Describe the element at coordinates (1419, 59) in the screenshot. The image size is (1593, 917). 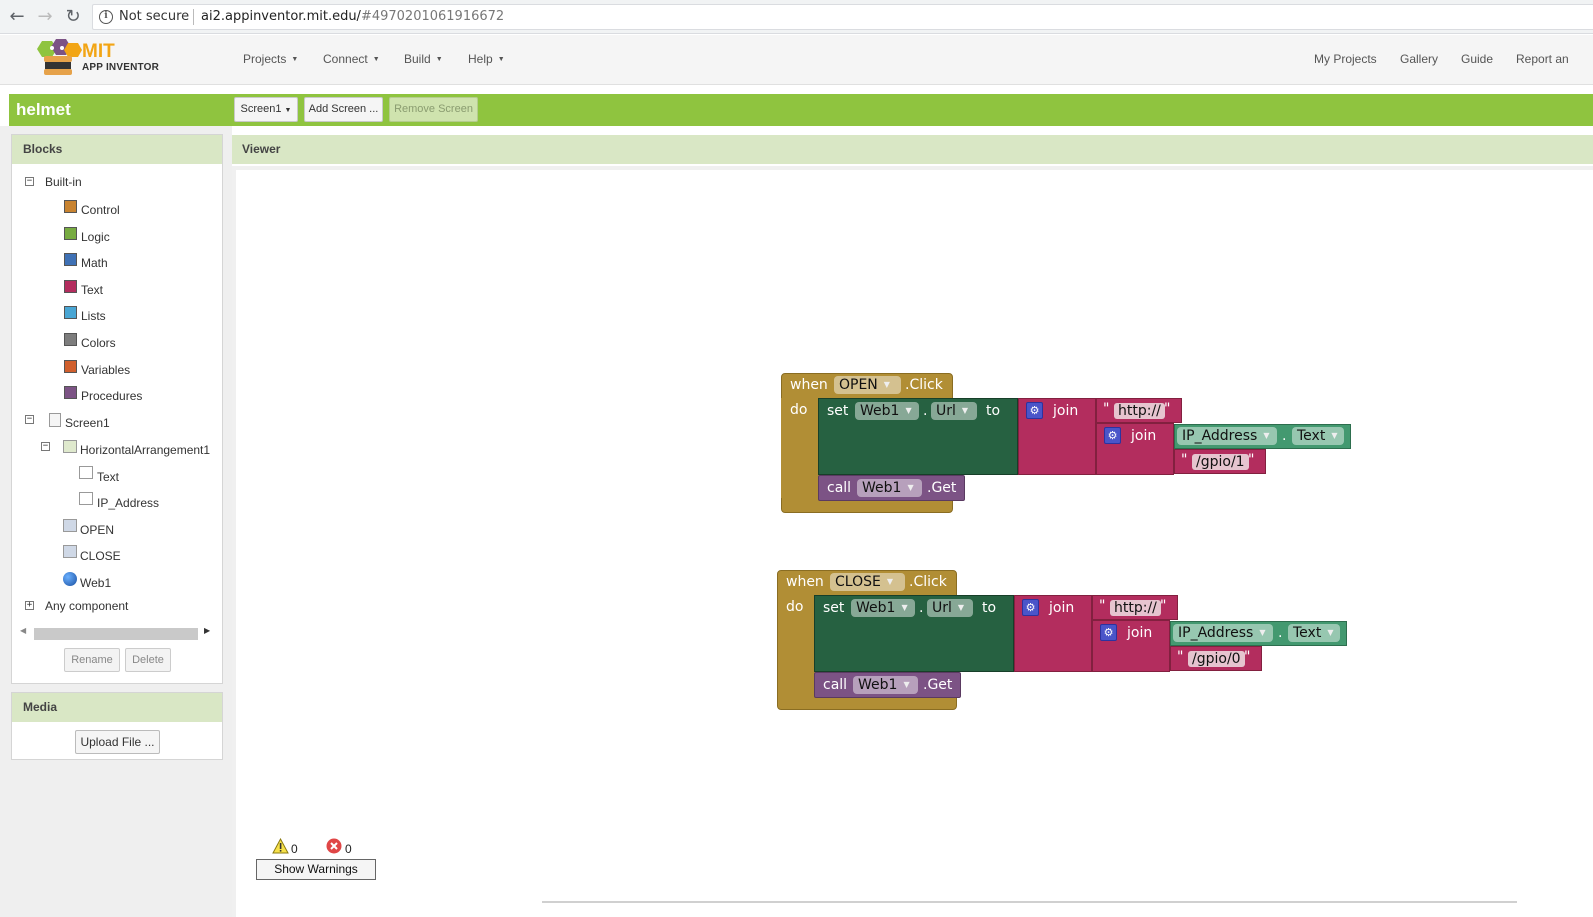
I see `link-gallery: Gallery` at that location.